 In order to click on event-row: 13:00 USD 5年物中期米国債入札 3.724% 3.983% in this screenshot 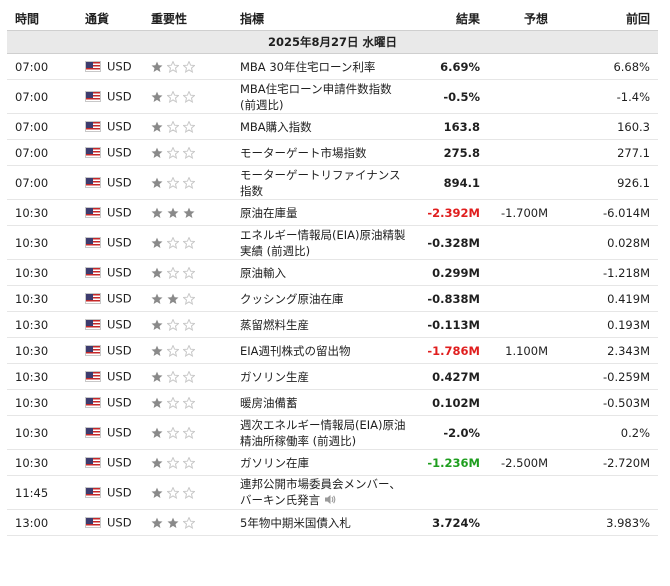, I will do `click(332, 522)`.